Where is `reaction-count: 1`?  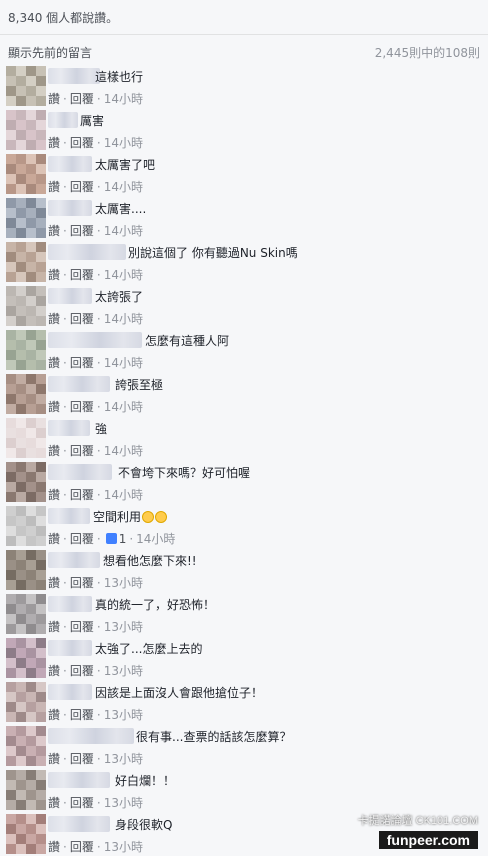
reaction-count: 1 is located at coordinates (123, 539).